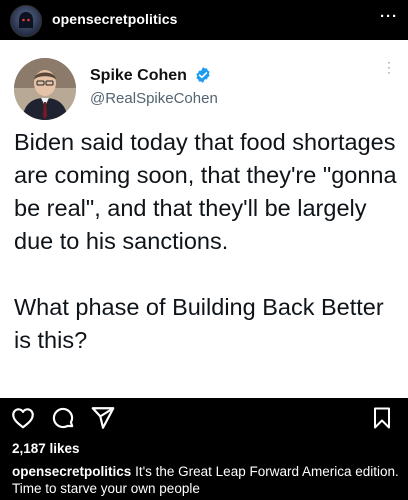 The image size is (408, 500). What do you see at coordinates (23, 418) in the screenshot?
I see `heart-icon` at bounding box center [23, 418].